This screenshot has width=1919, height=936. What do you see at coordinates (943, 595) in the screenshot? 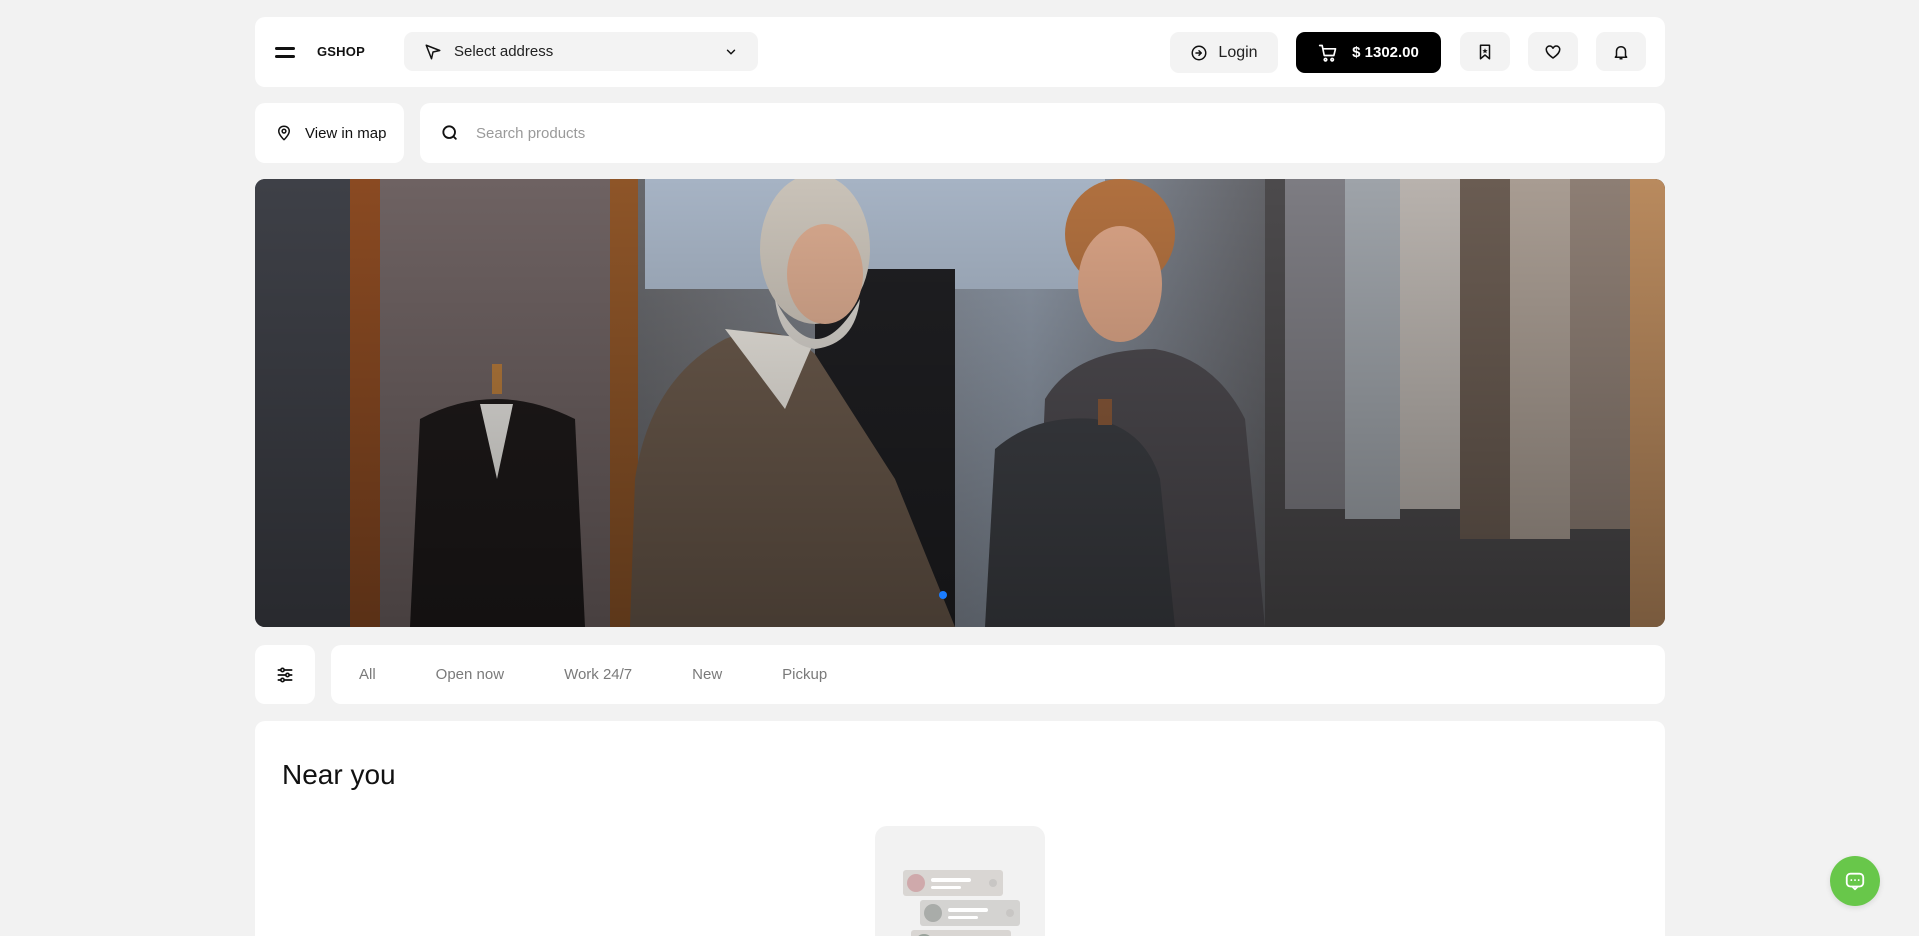
I see `carousel-dot-active` at bounding box center [943, 595].